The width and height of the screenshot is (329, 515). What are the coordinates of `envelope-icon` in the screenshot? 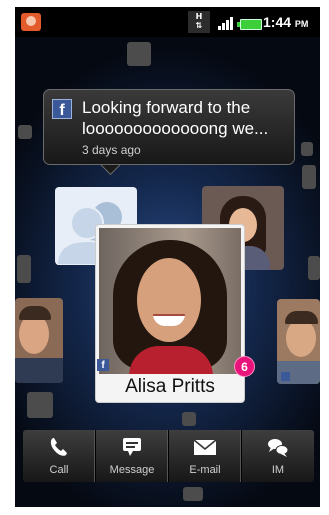 It's located at (205, 447).